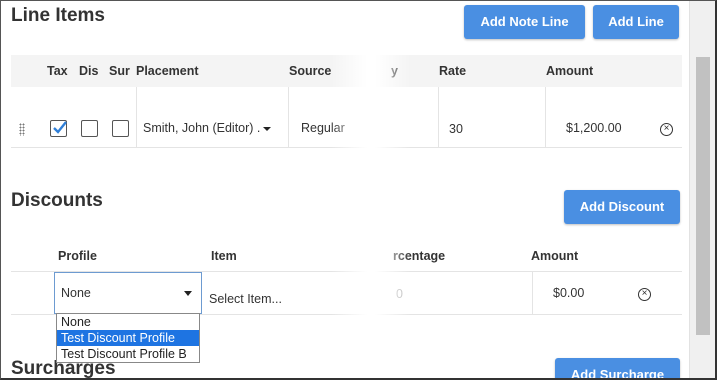 This screenshot has width=717, height=380. Describe the element at coordinates (119, 71) in the screenshot. I see `col-sur: Sur` at that location.